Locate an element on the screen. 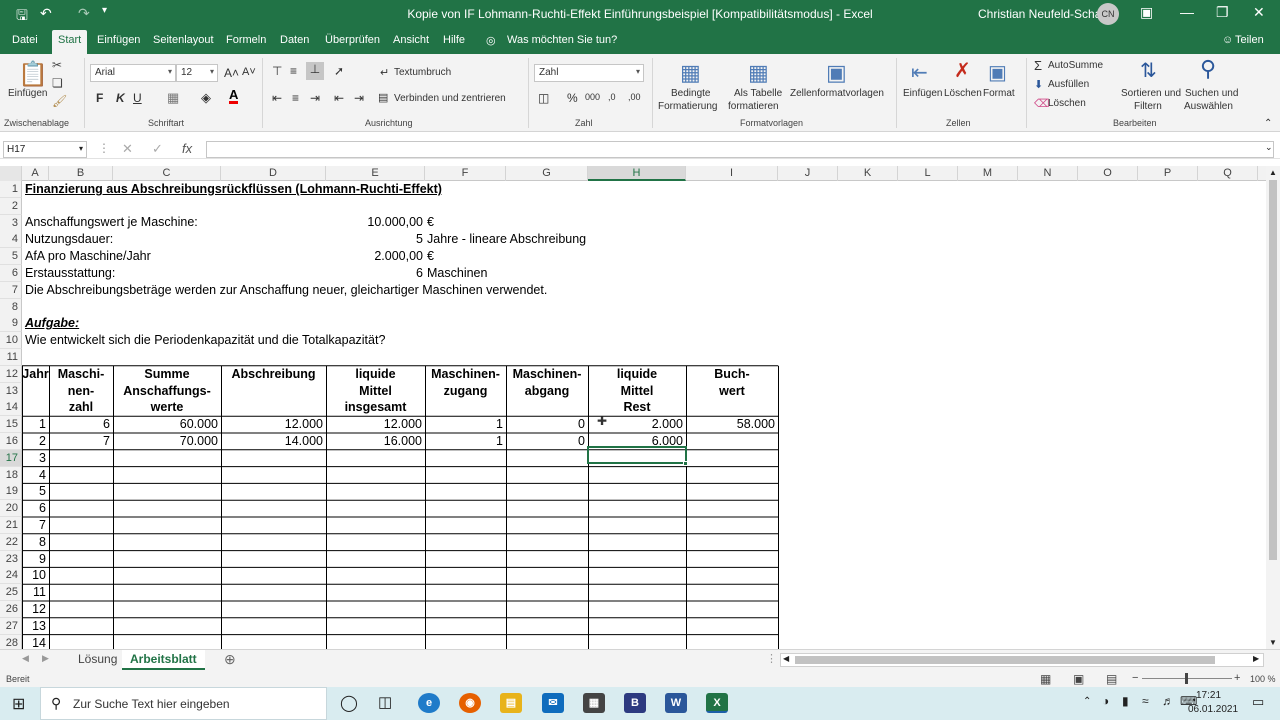 Image resolution: width=1280 pixels, height=720 pixels. format-as-table-label-2: formatieren is located at coordinates (753, 106).